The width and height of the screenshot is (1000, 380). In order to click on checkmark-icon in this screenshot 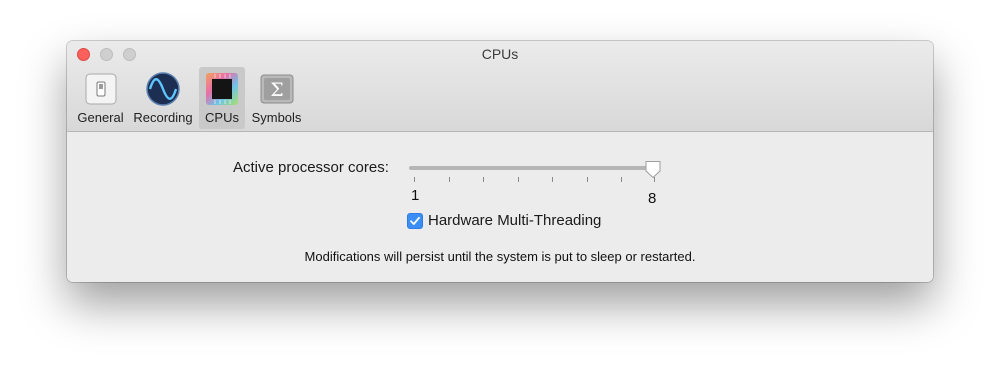, I will do `click(415, 220)`.